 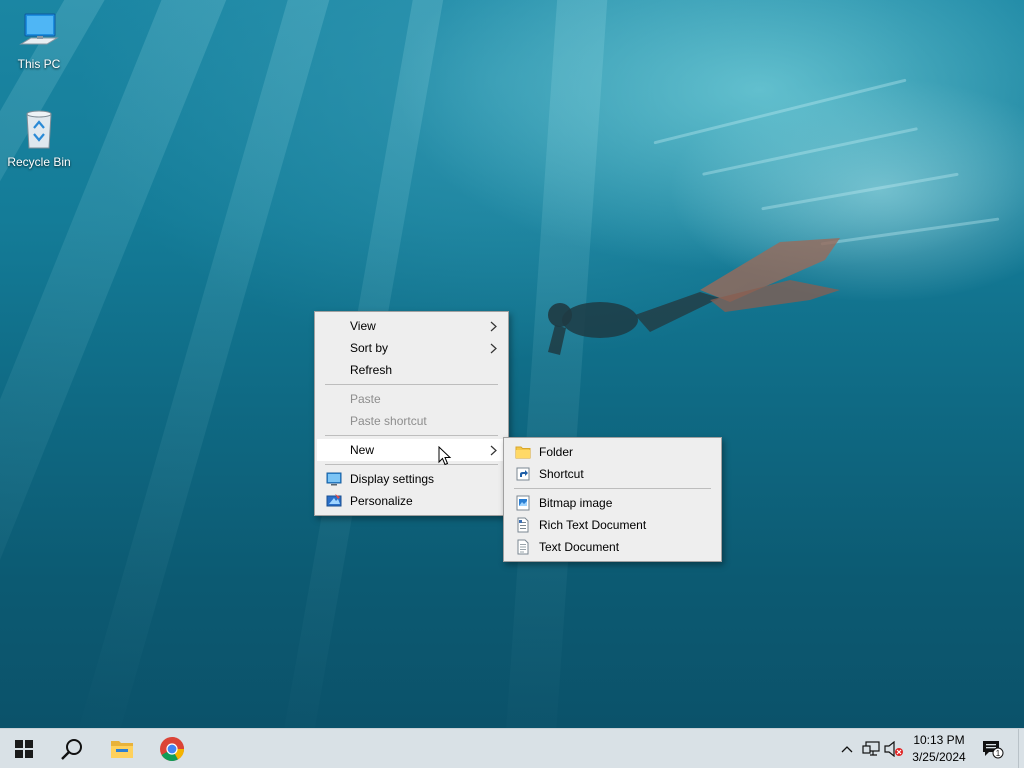 What do you see at coordinates (365, 399) in the screenshot?
I see `menu-item-label: Paste` at bounding box center [365, 399].